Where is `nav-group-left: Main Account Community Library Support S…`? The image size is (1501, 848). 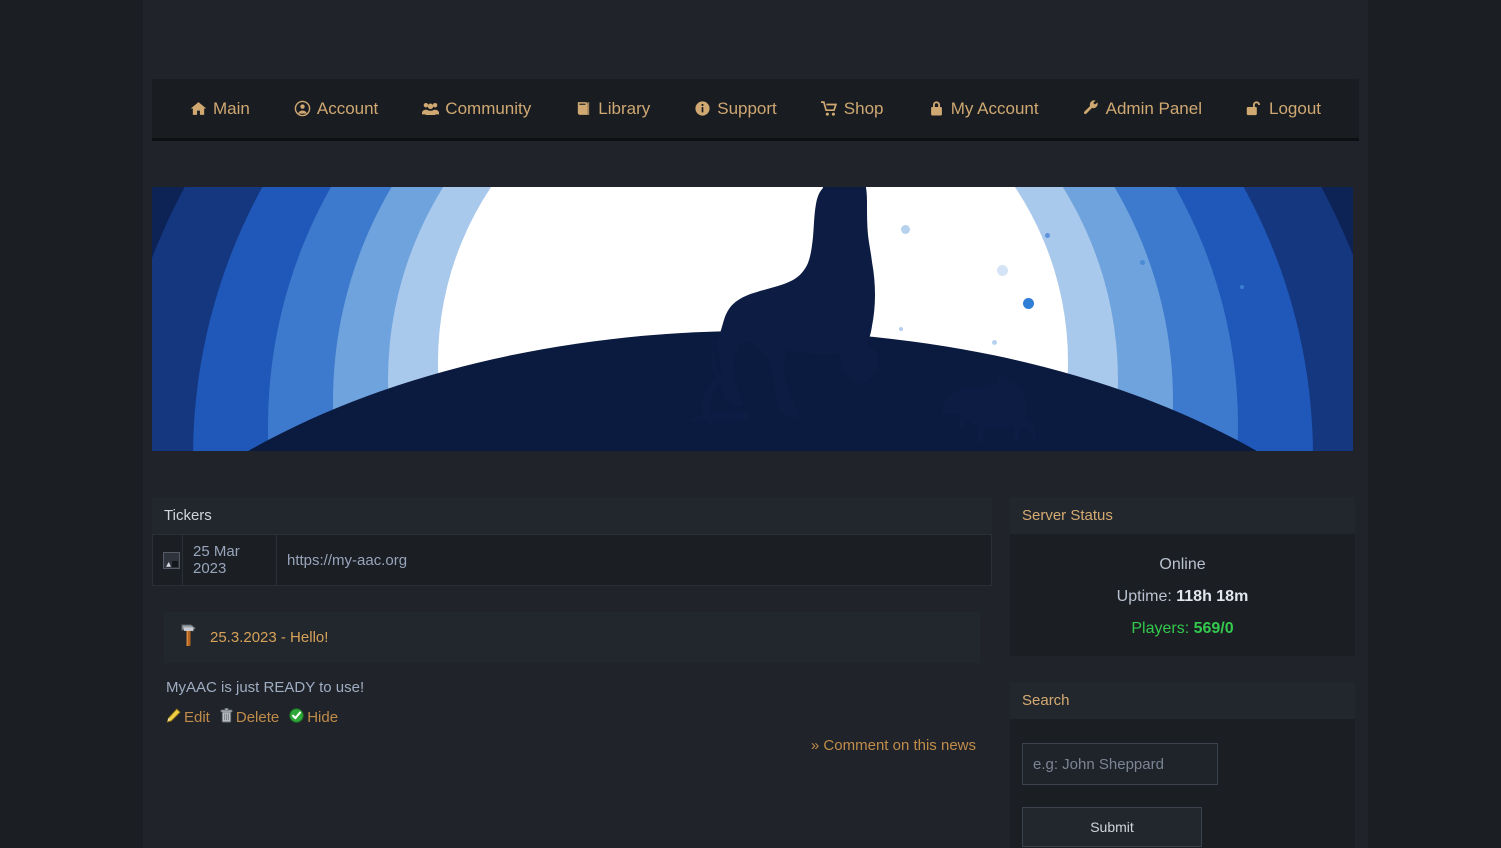
nav-group-left: Main Account Community Library Support S… is located at coordinates (536, 109).